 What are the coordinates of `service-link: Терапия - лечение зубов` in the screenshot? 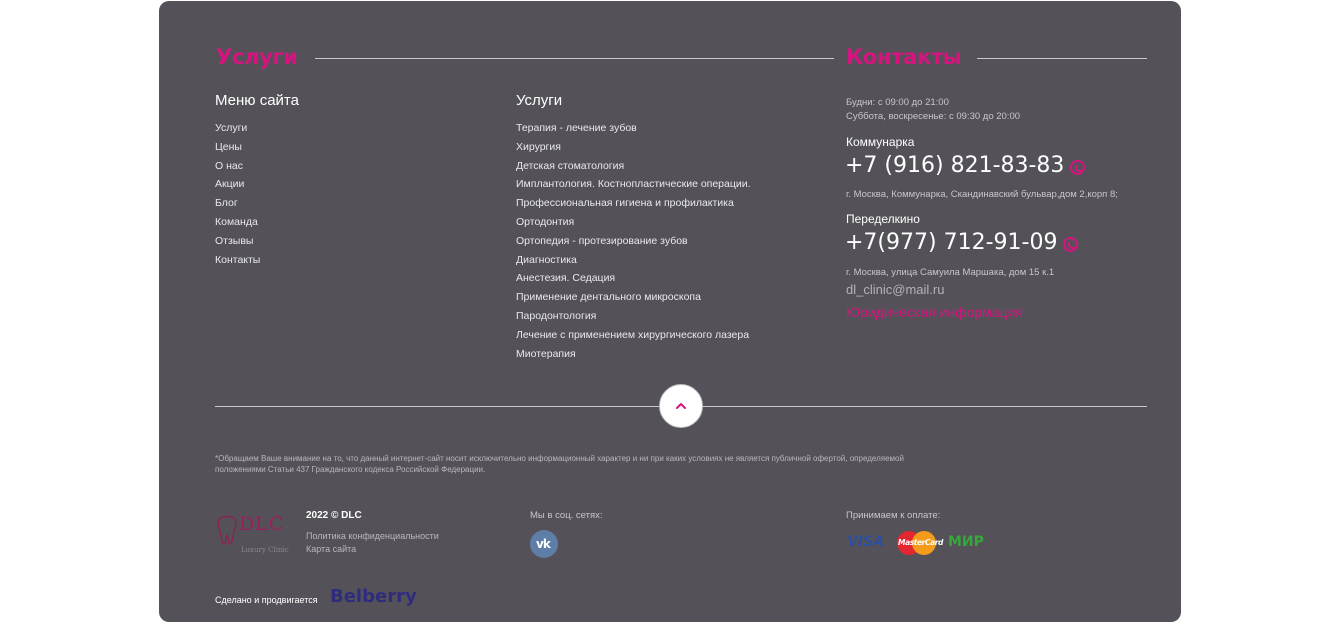 It's located at (633, 128).